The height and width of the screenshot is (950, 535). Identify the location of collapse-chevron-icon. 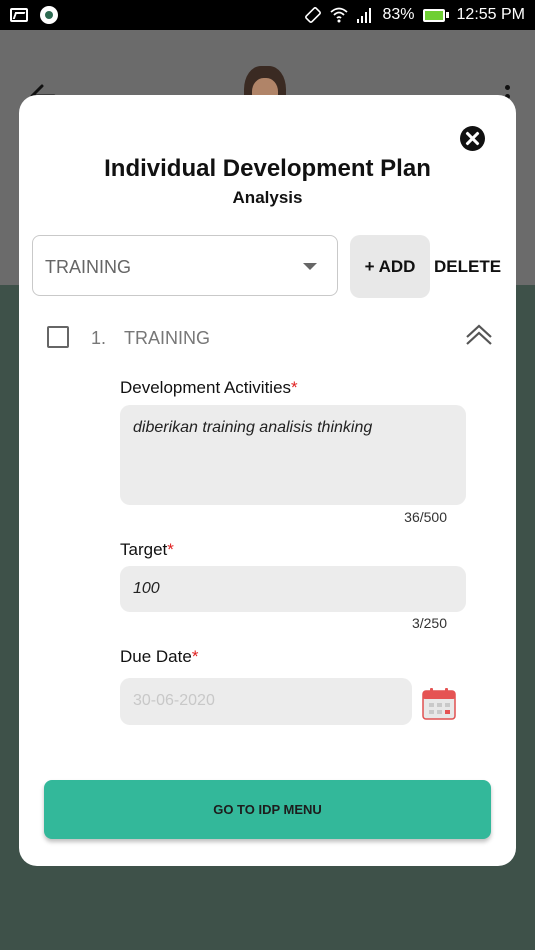
(479, 334).